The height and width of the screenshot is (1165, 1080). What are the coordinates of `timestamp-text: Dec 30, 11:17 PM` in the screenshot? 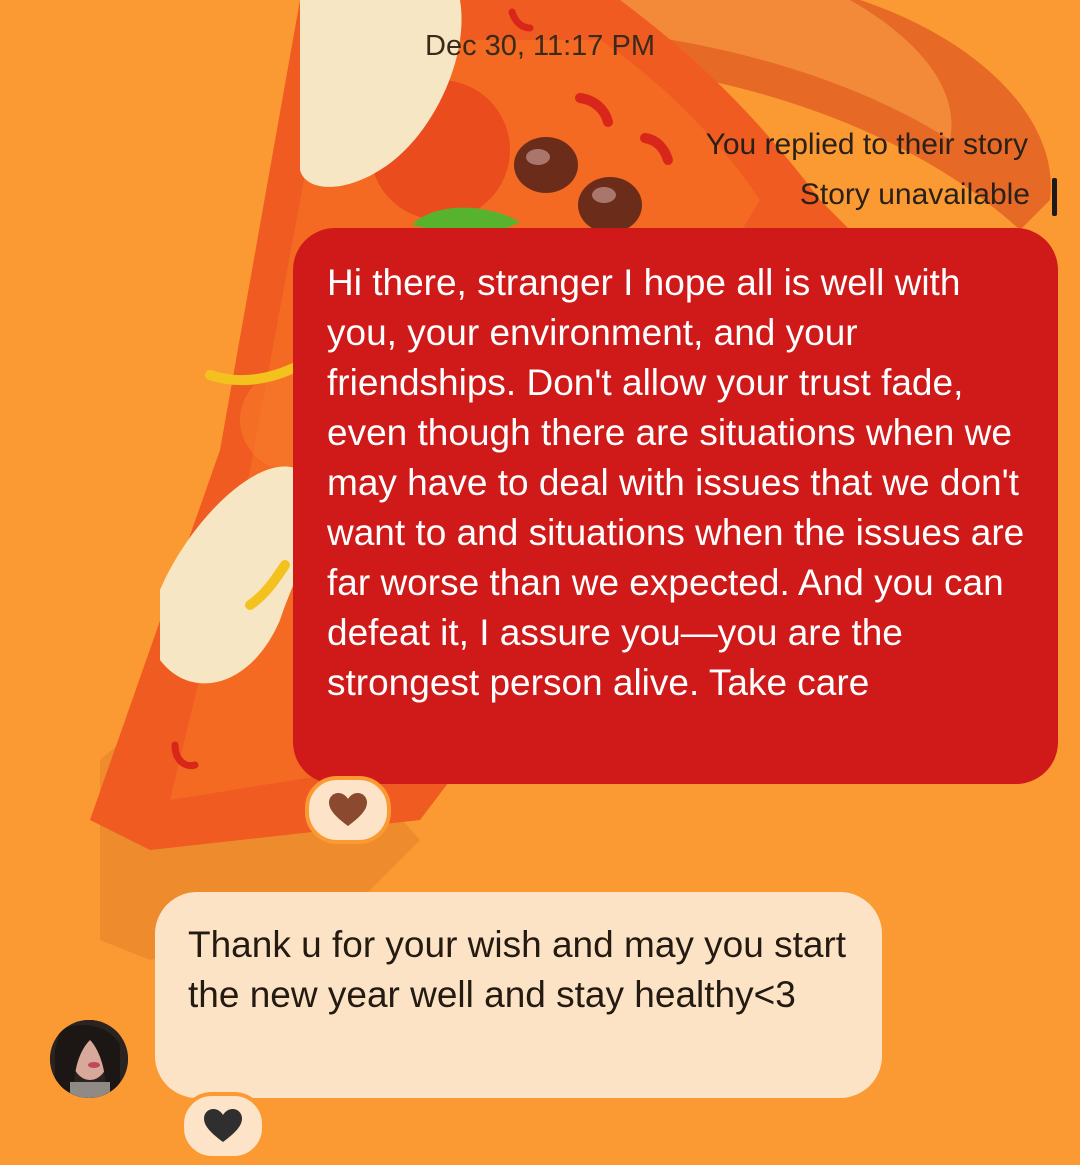 It's located at (540, 46).